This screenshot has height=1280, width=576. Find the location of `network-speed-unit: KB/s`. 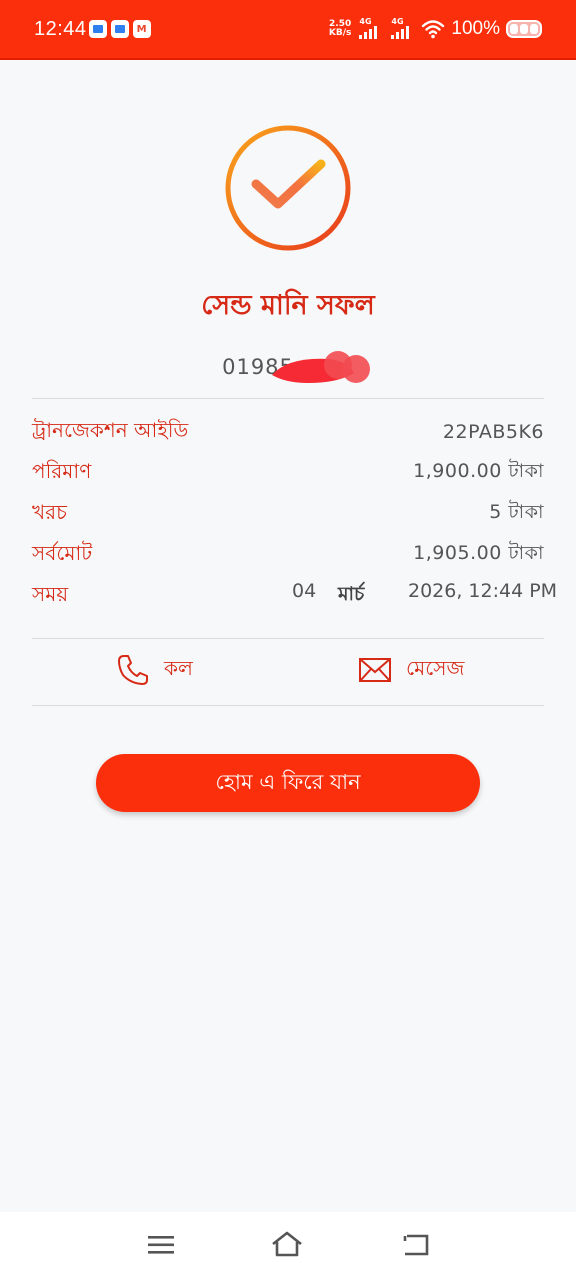

network-speed-unit: KB/s is located at coordinates (340, 33).